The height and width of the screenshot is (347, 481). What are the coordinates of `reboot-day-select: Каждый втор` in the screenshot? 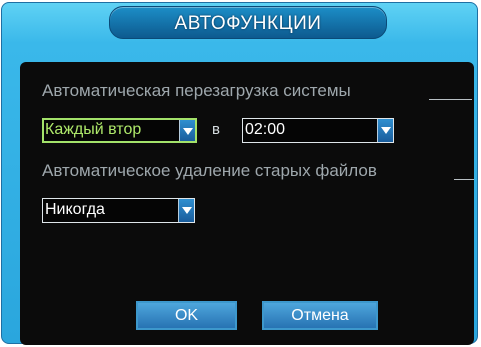 It's located at (119, 130).